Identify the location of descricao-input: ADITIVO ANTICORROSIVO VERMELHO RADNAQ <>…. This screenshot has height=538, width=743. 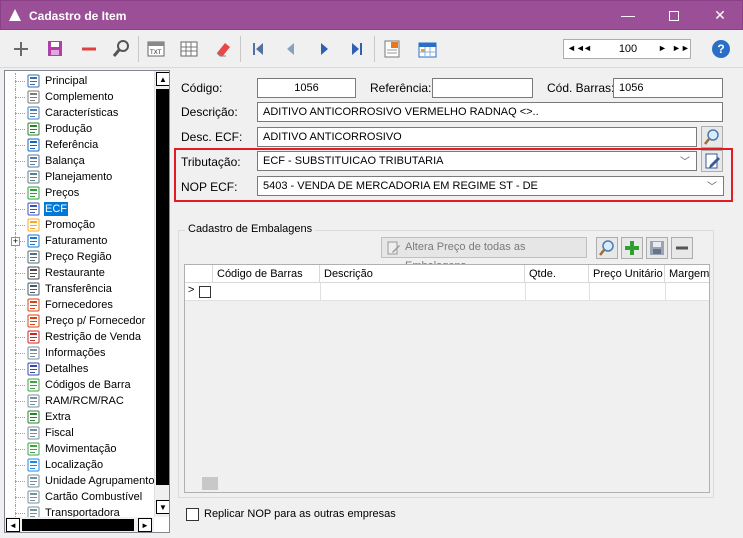
(490, 112).